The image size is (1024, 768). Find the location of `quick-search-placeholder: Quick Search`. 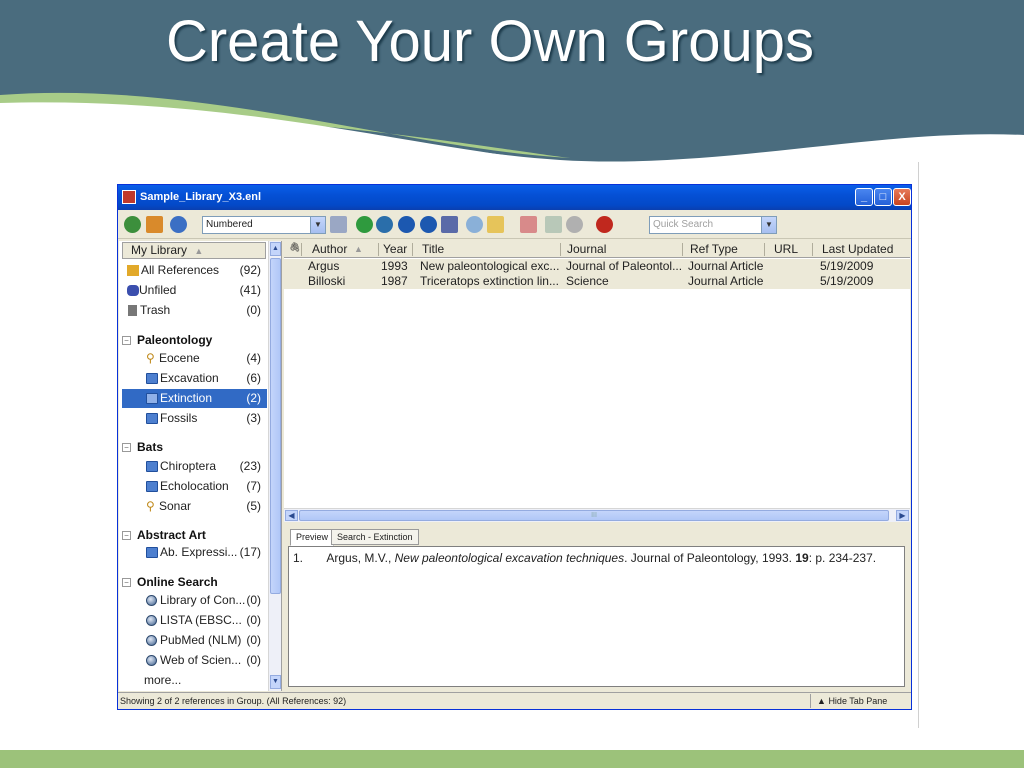

quick-search-placeholder: Quick Search is located at coordinates (683, 224).